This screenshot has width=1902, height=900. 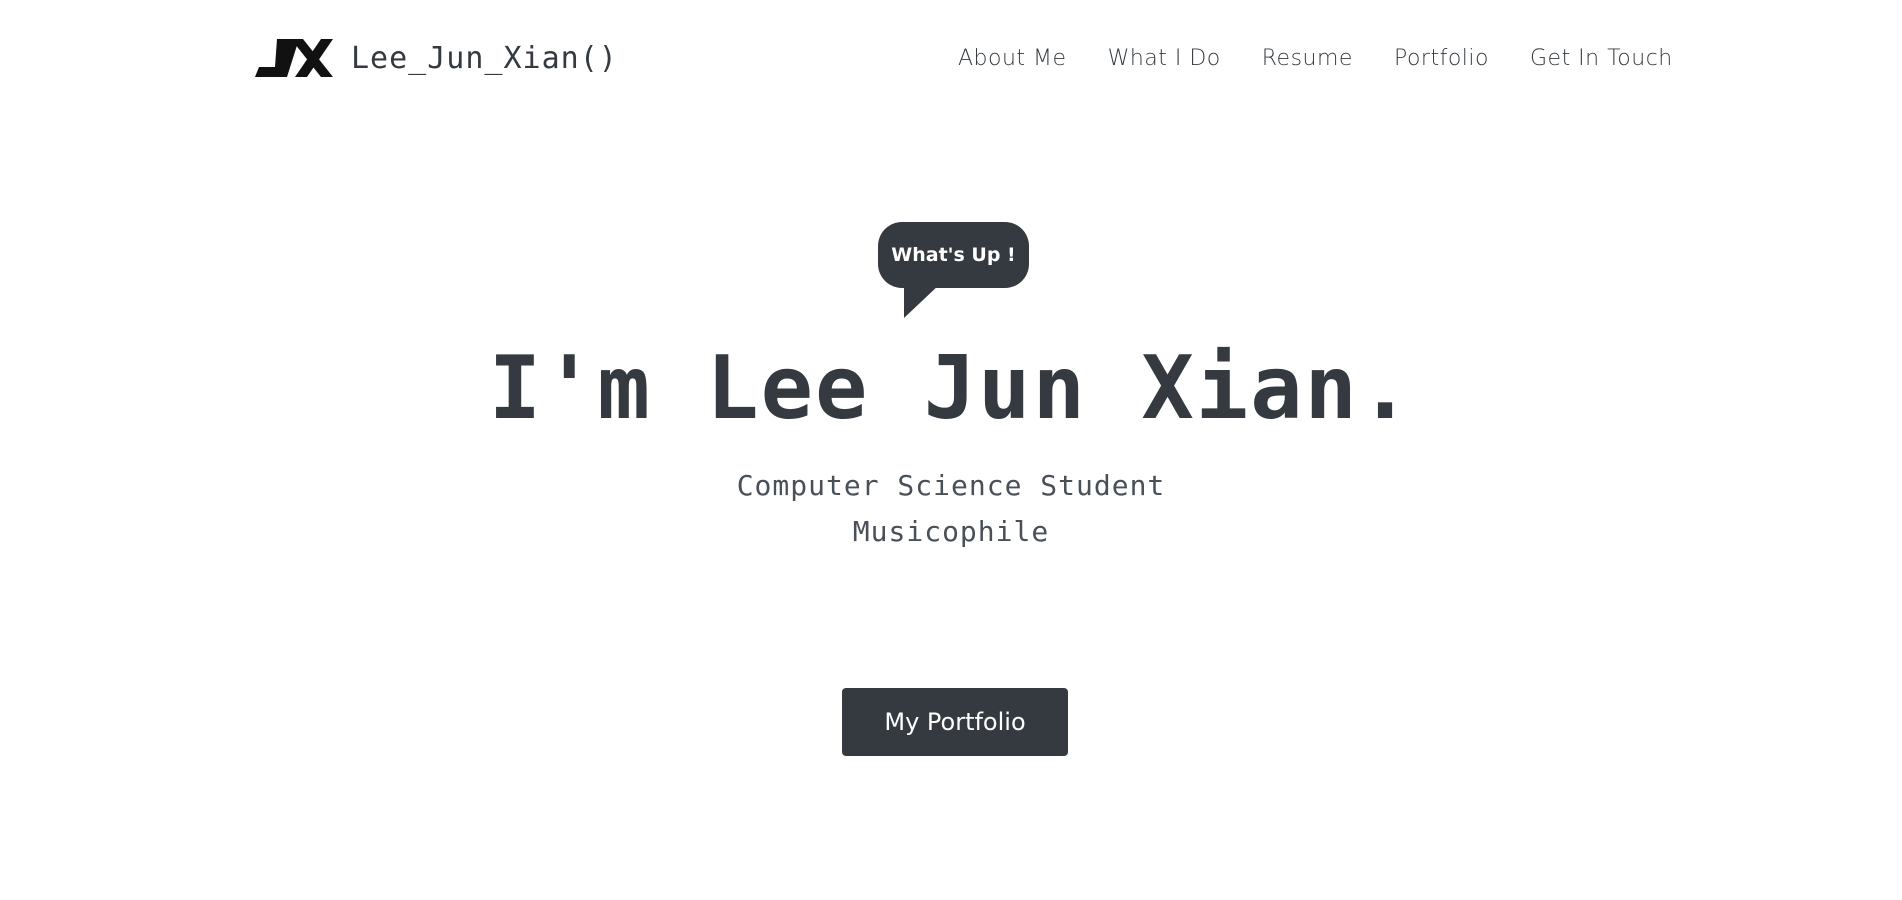 I want to click on speech-bubble-text: What's Up !, so click(x=953, y=255).